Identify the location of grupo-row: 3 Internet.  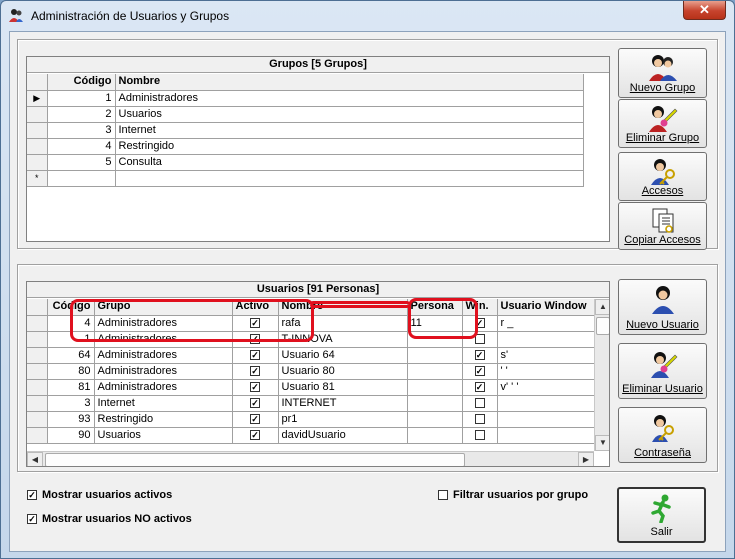
(305, 130).